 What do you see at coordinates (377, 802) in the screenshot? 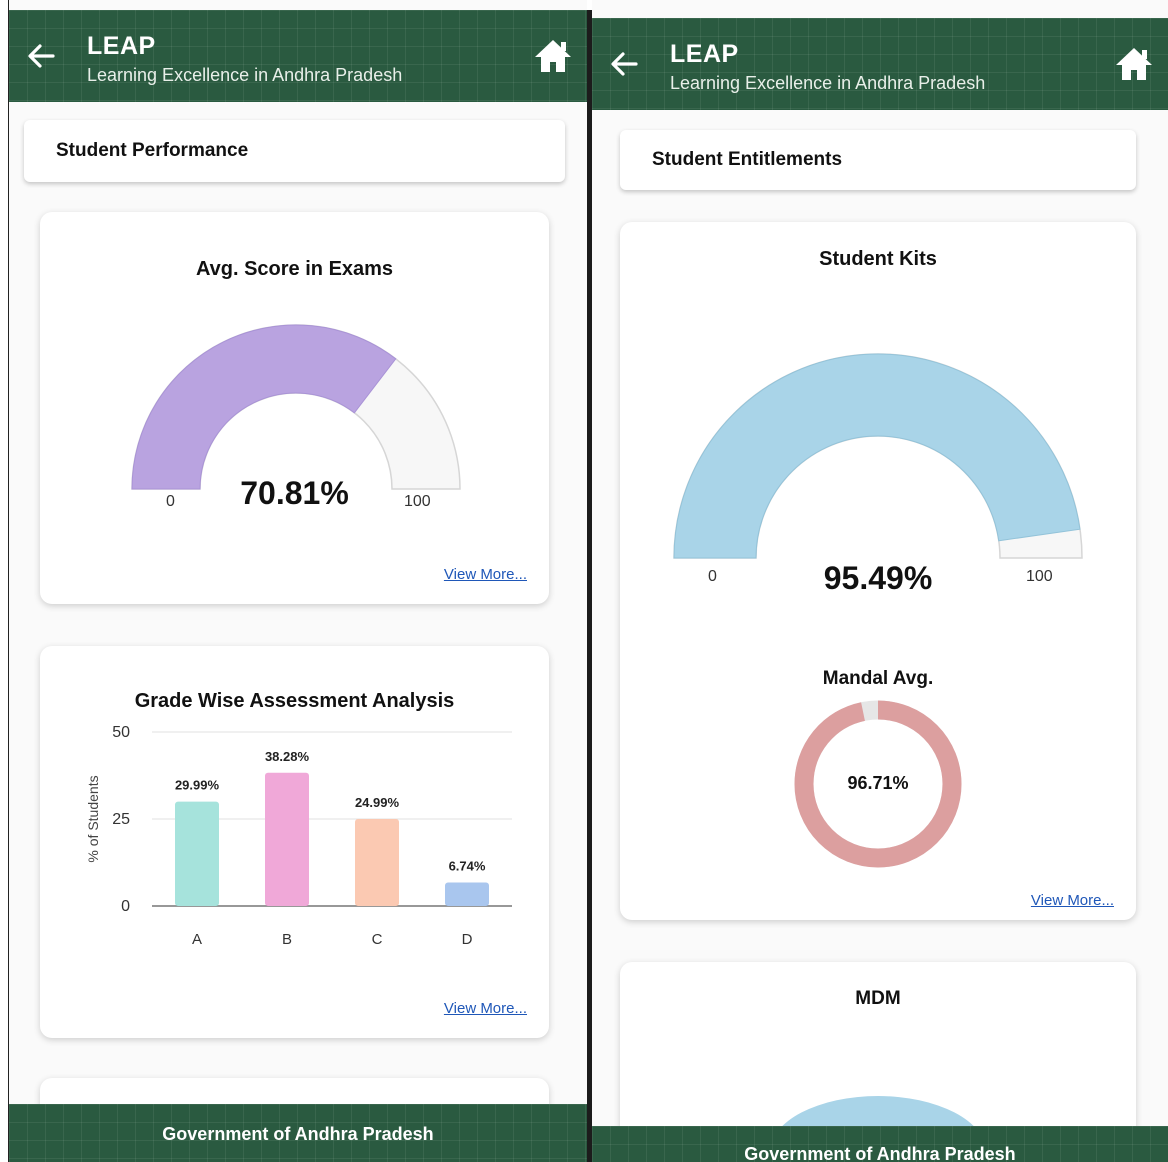
I see `data-label: 24.99%` at bounding box center [377, 802].